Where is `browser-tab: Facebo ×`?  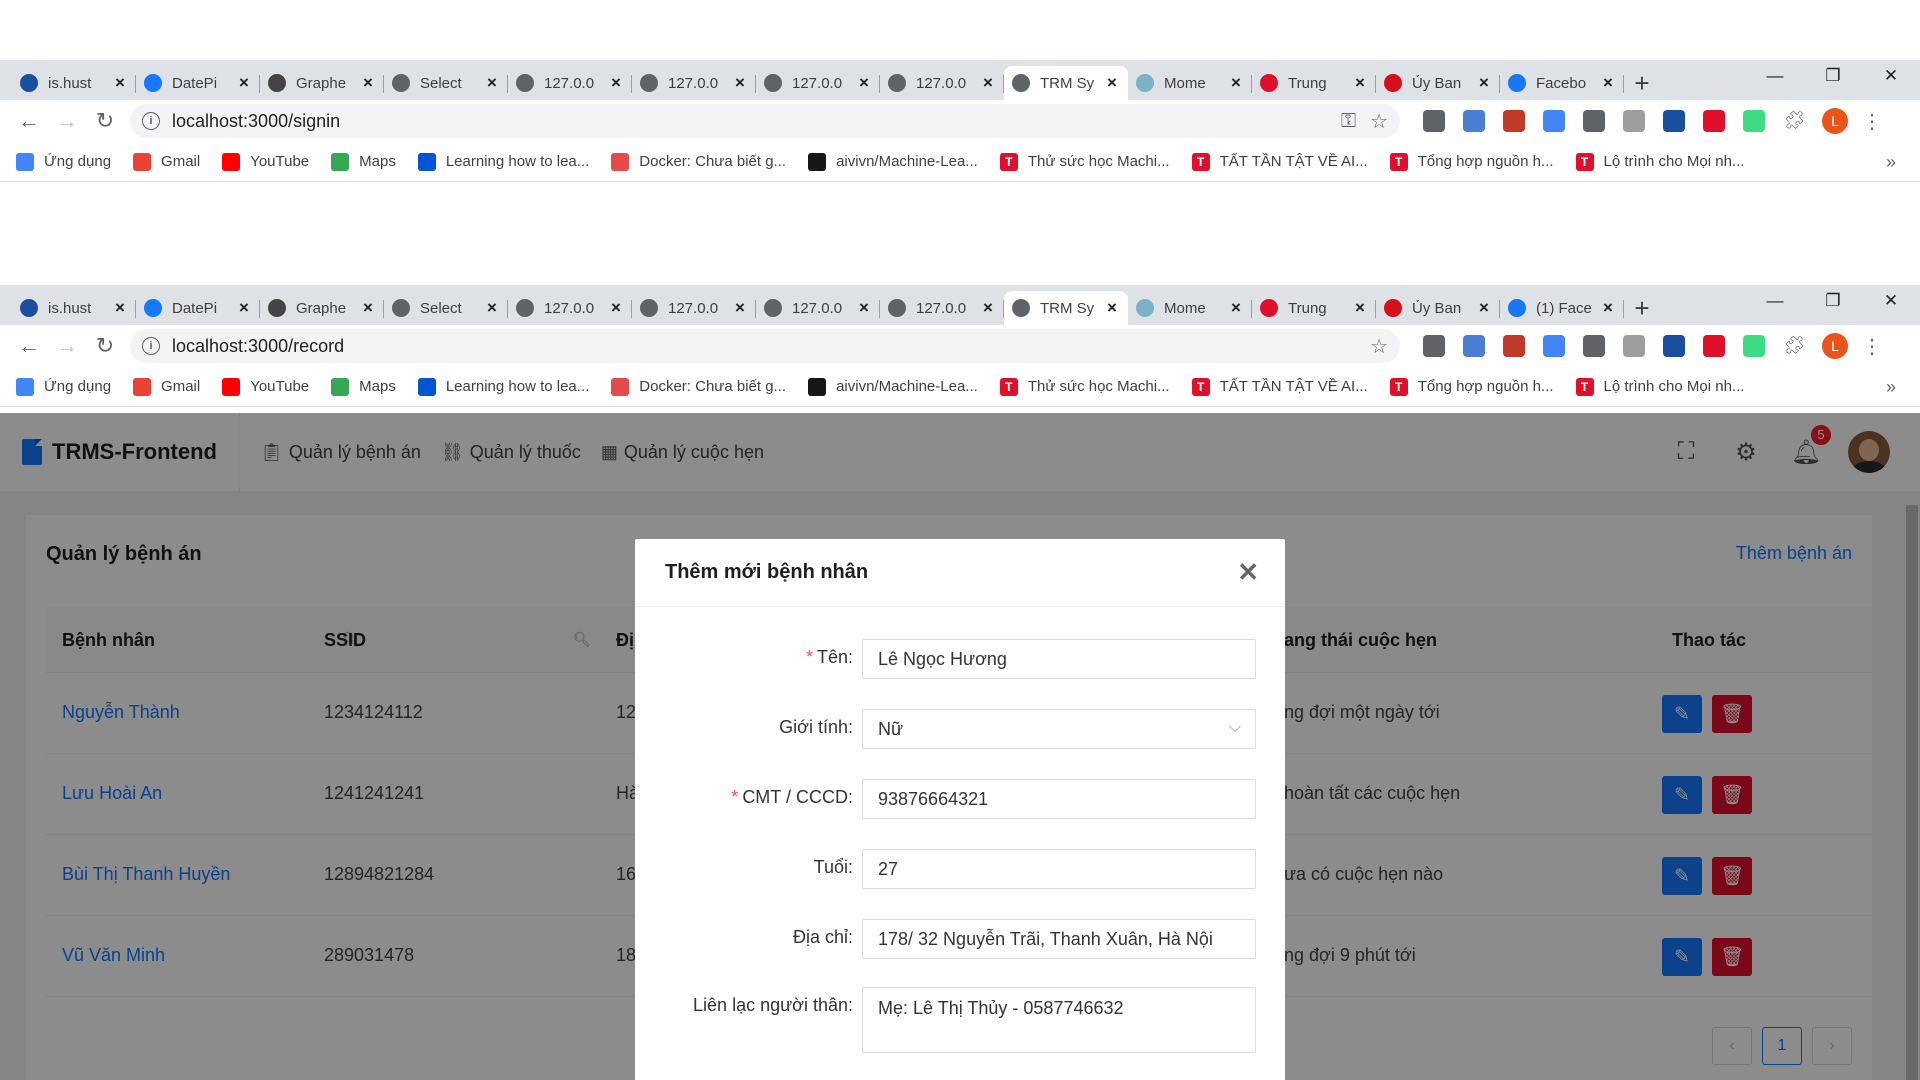 browser-tab: Facebo × is located at coordinates (1562, 83).